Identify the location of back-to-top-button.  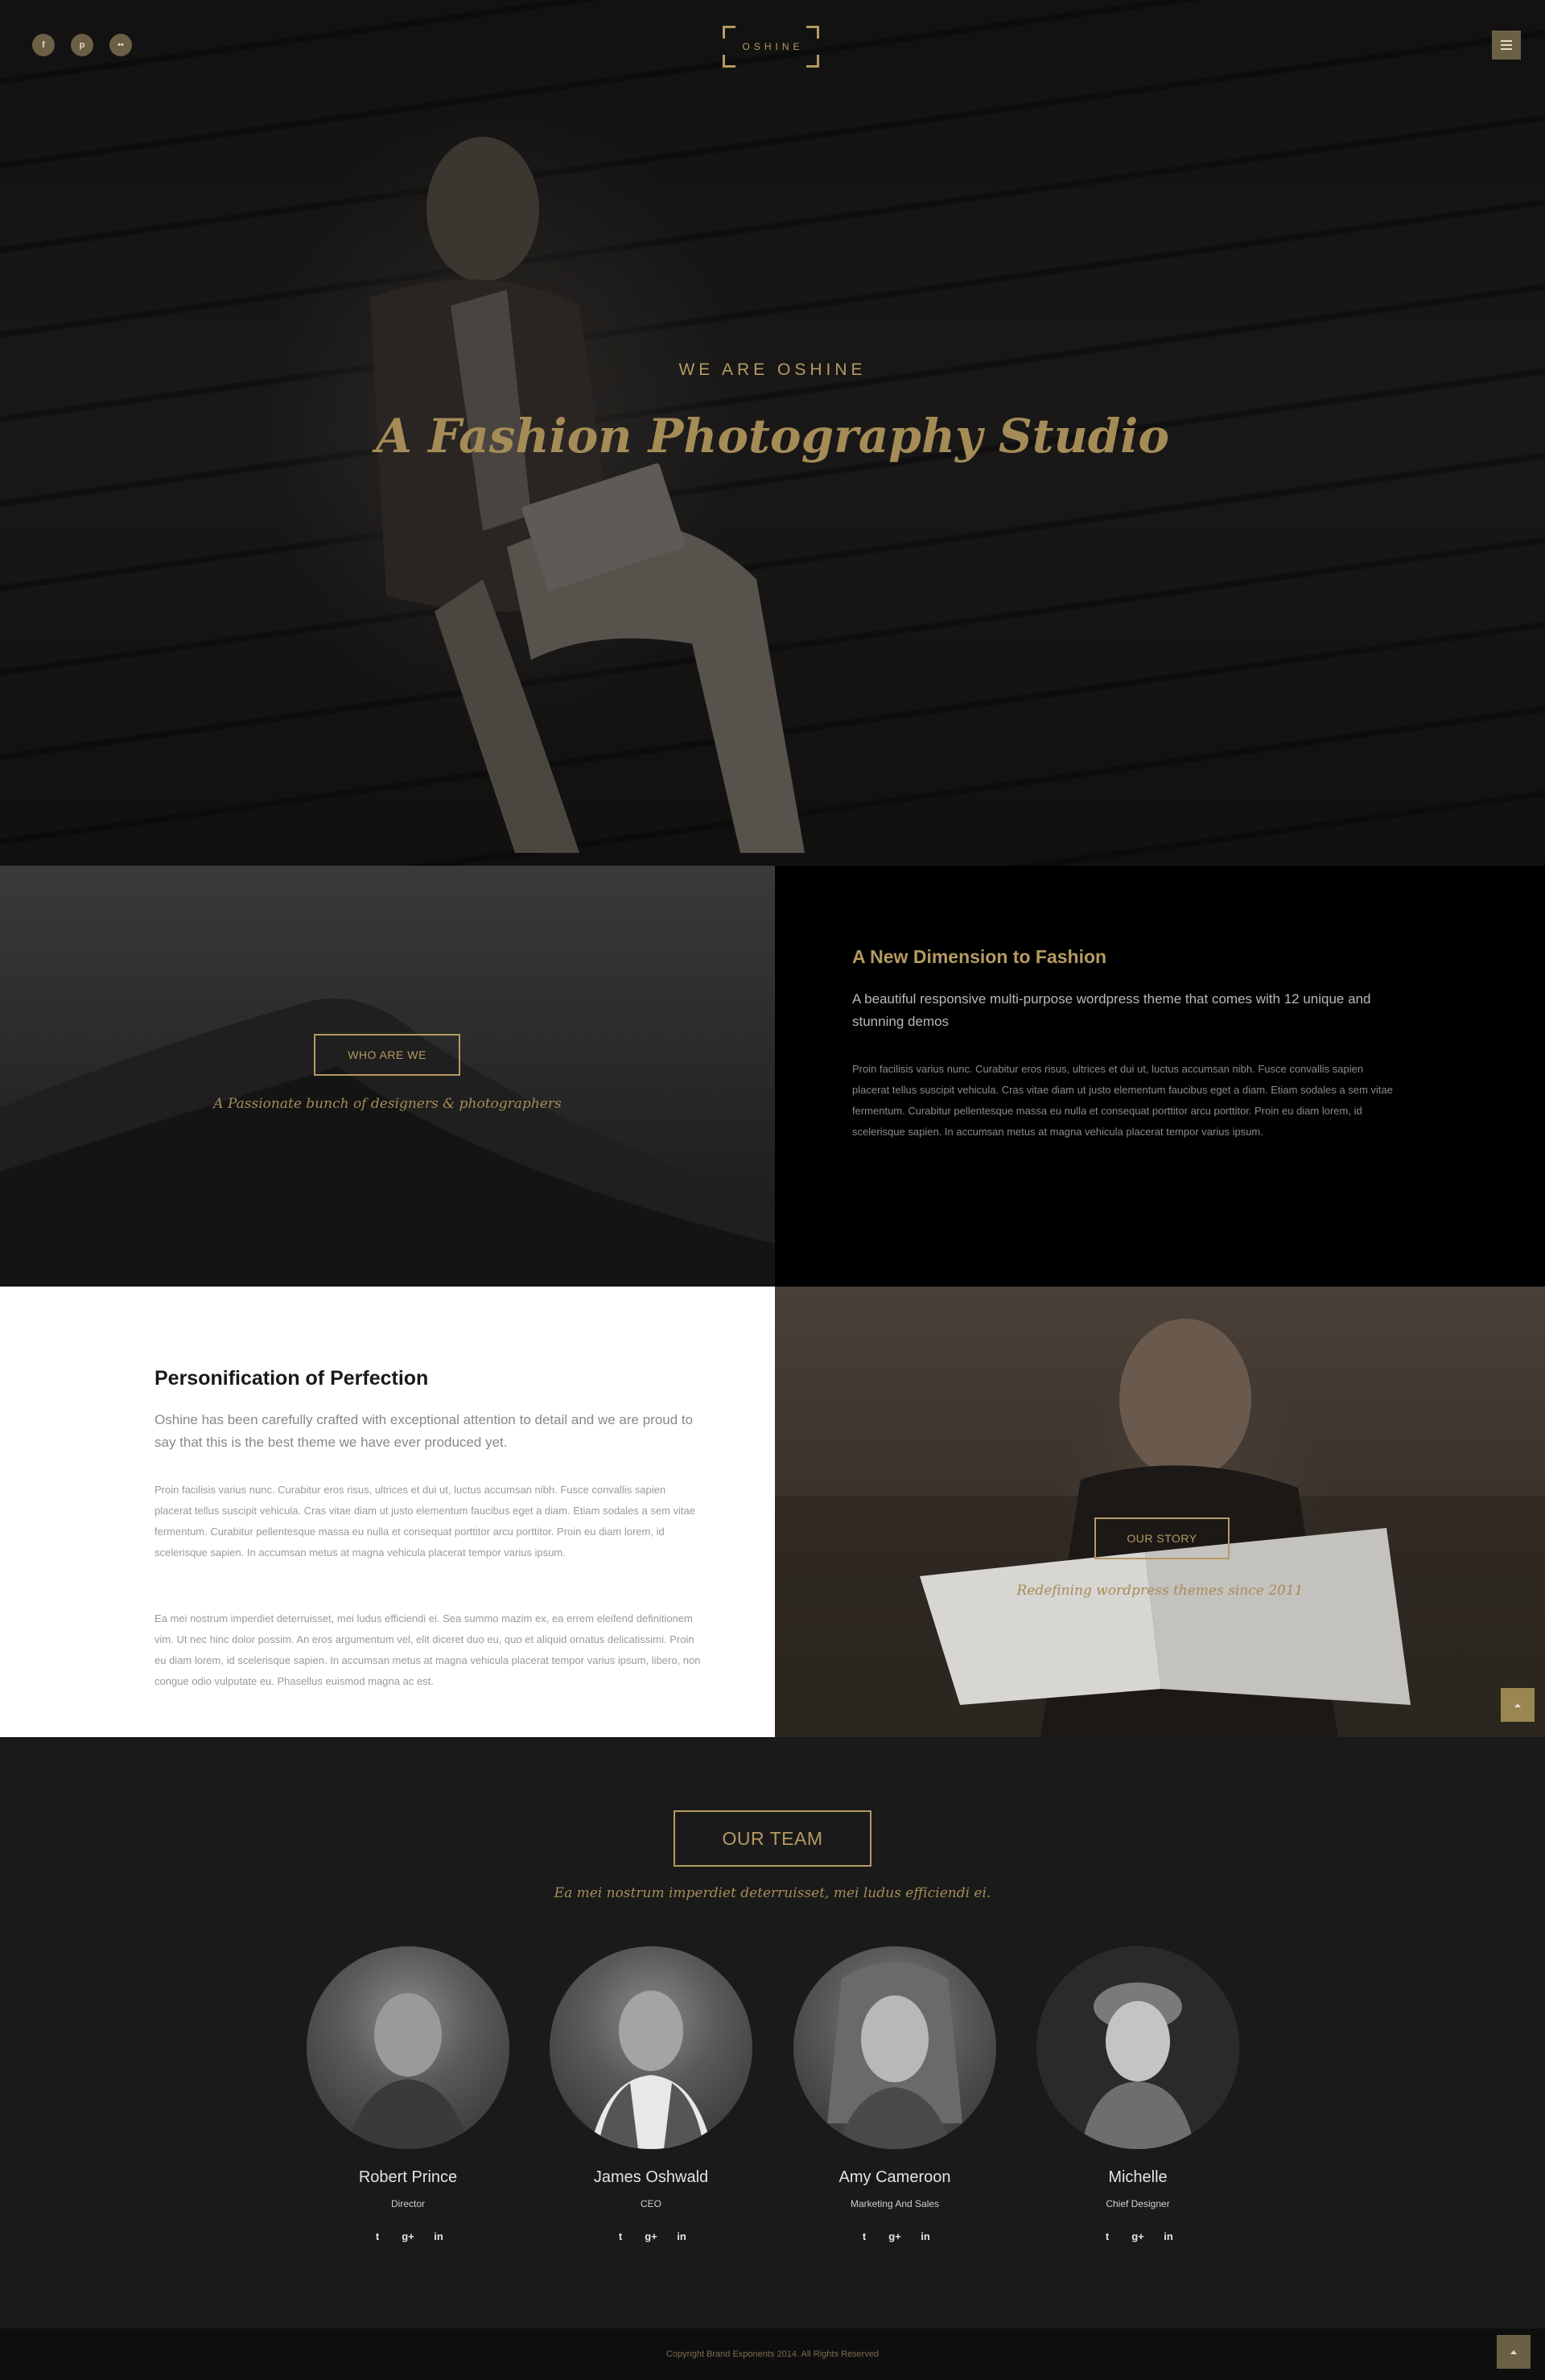
(1514, 2352).